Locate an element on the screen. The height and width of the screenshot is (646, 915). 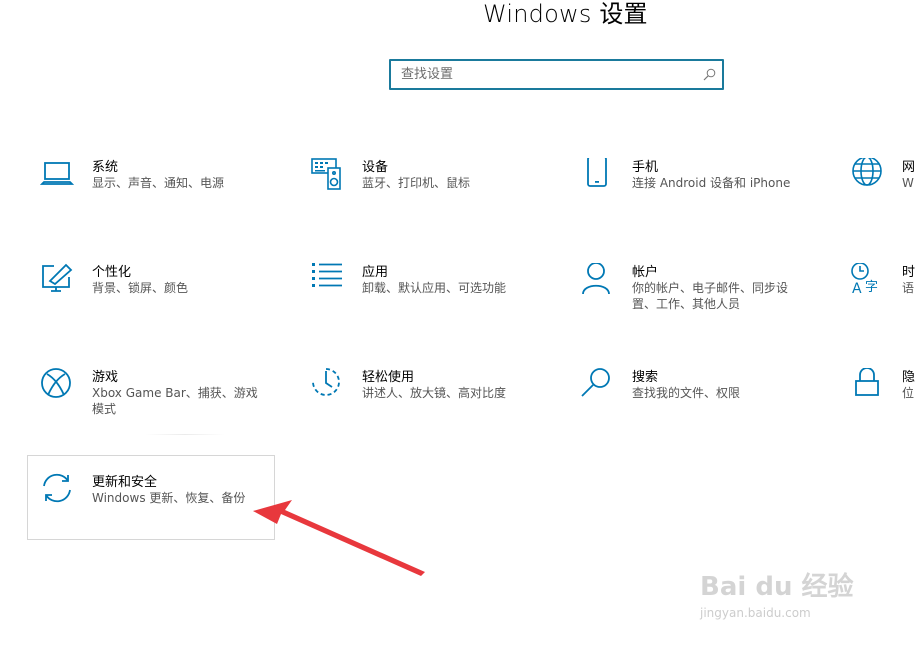
watermark-text: Bai du 经验 is located at coordinates (777, 587).